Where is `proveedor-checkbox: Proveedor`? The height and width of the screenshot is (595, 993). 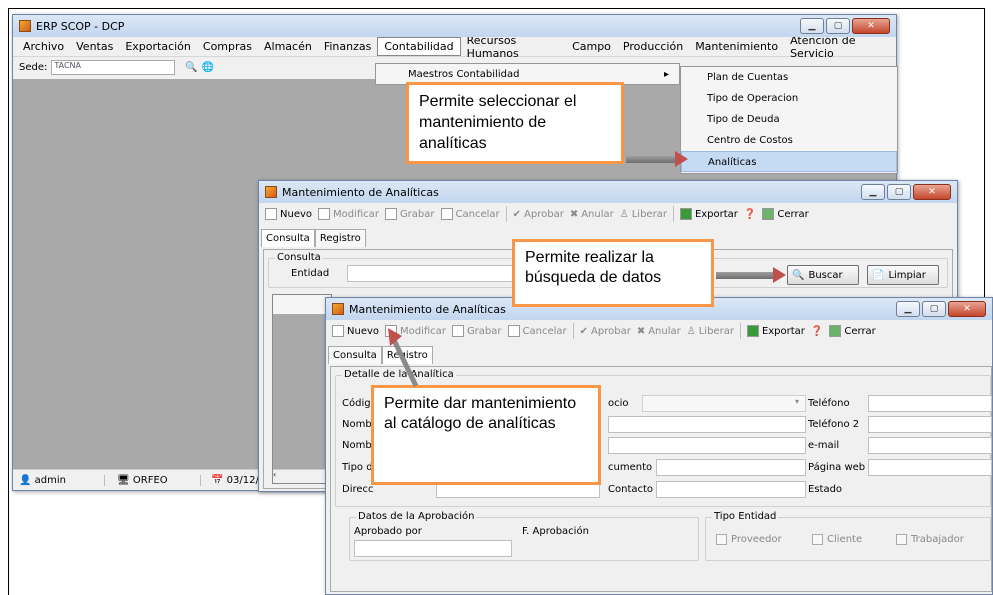
proveedor-checkbox: Proveedor is located at coordinates (749, 539).